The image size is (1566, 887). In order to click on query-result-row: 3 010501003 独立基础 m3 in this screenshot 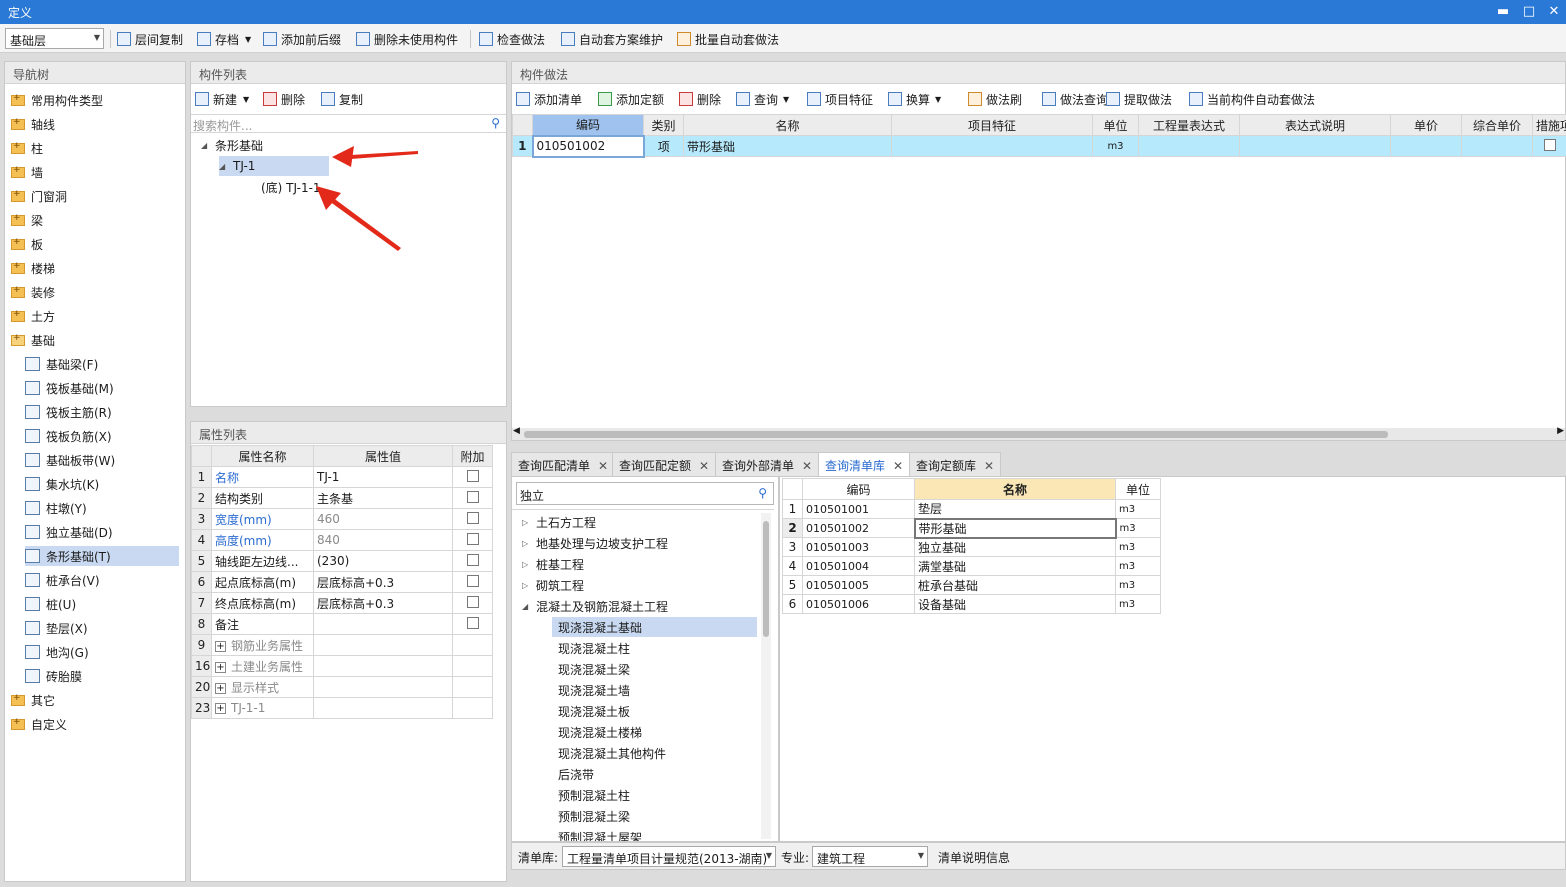, I will do `click(971, 547)`.